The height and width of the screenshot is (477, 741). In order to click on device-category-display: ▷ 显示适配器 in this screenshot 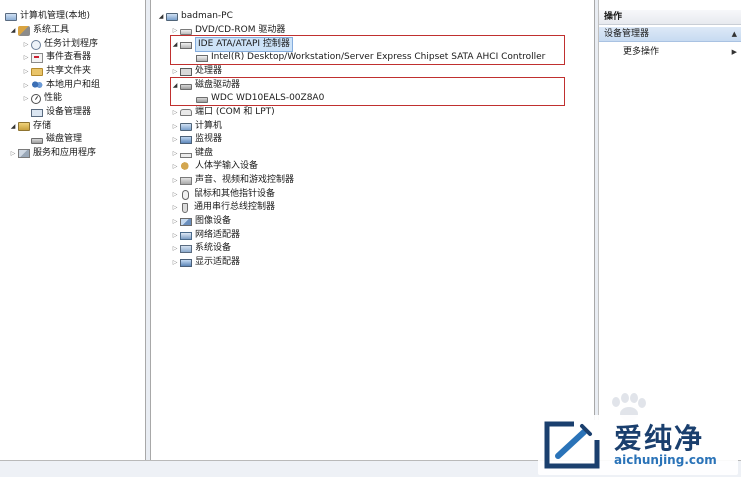, I will do `click(205, 262)`.